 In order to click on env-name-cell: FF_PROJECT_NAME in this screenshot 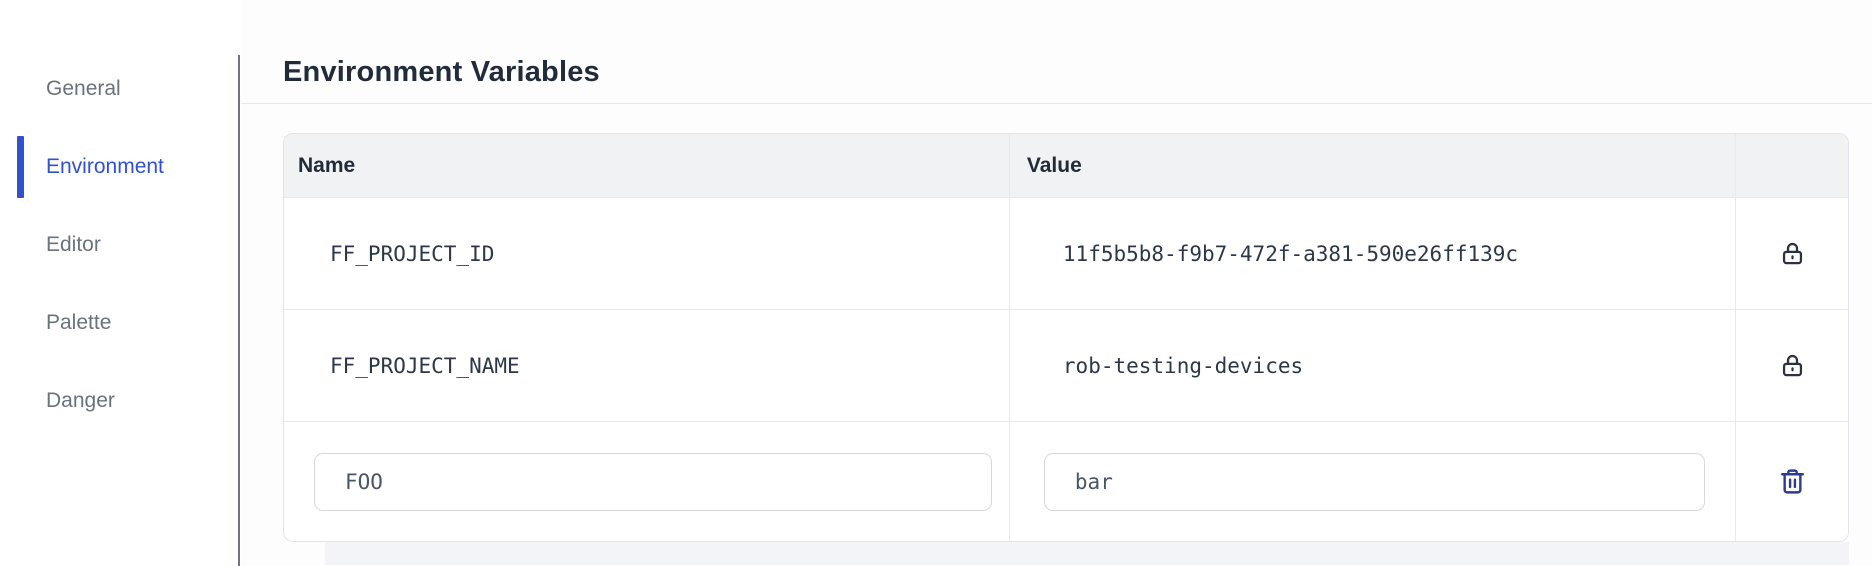, I will do `click(425, 365)`.